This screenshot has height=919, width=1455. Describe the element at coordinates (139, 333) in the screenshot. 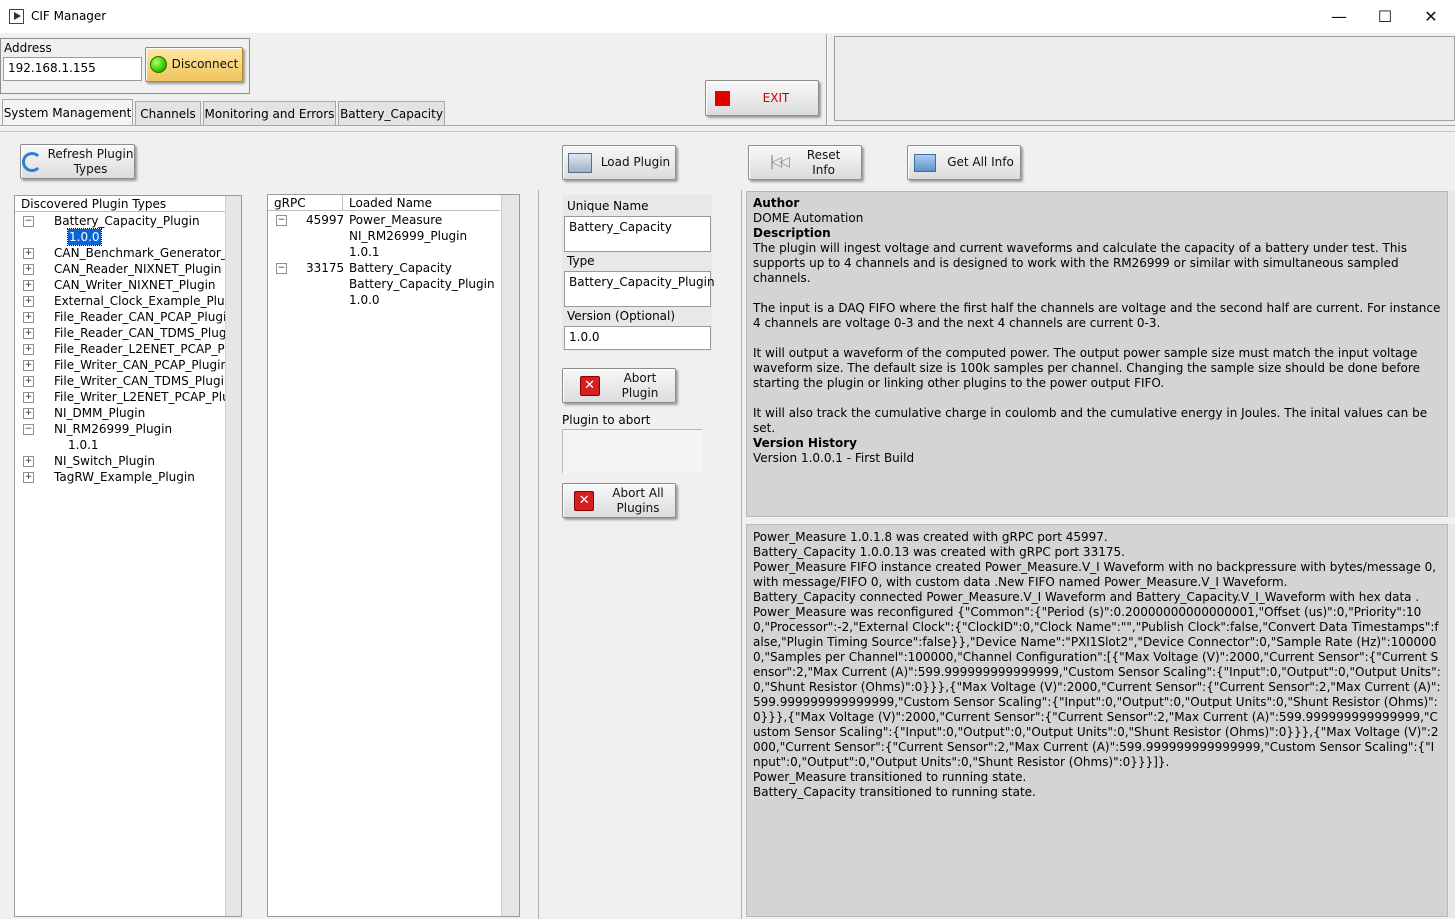

I see `tree-item-label: File_Reader_CAN_TDMS_Plugin` at that location.